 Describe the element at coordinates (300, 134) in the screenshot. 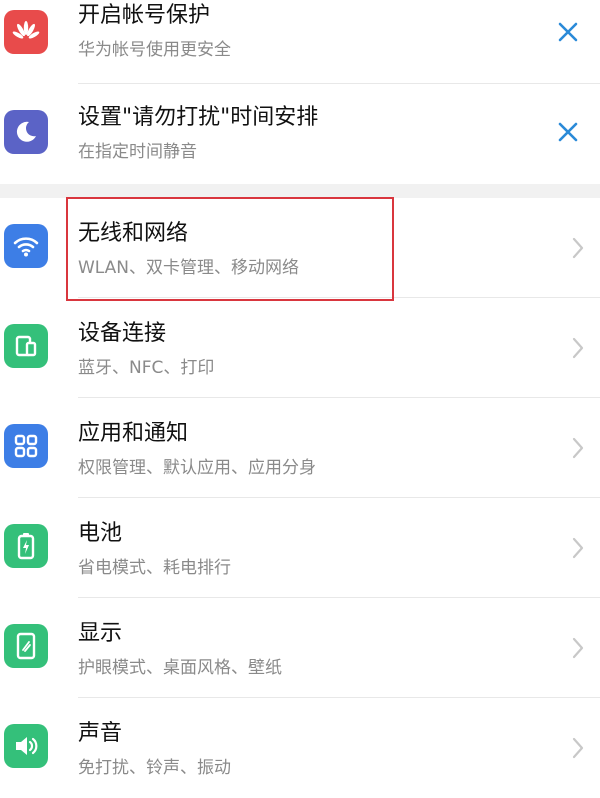

I see `suggestion-do-not-disturb: 设置"请勿打扰"时间安排 在指定时间静音` at that location.